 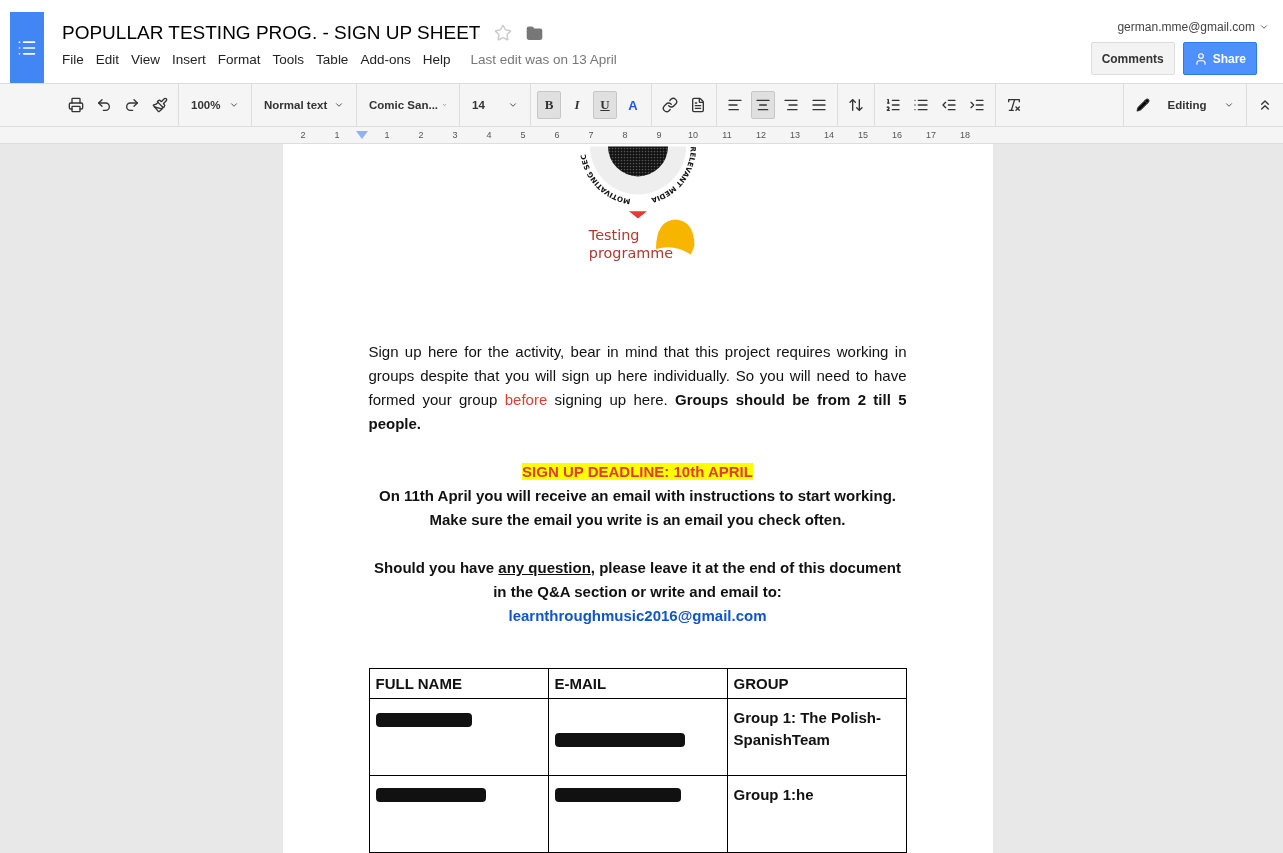 I want to click on ruler-number: 16, so click(x=897, y=135).